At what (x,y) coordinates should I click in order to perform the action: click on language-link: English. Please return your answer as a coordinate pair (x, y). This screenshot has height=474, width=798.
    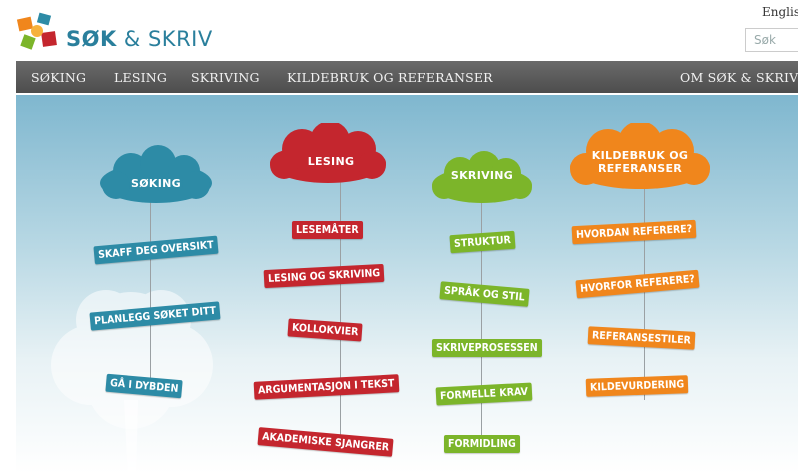
    Looking at the image, I should click on (780, 12).